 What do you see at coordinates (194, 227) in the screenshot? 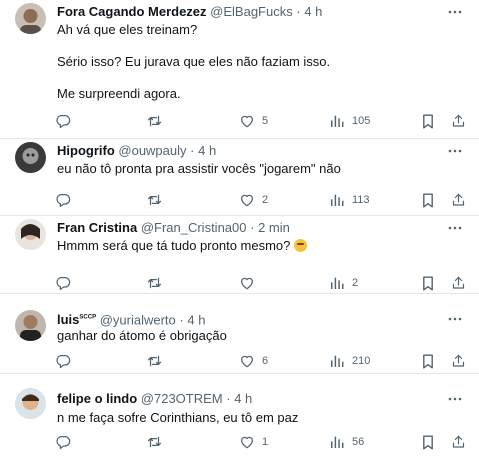
I see `user-handle: @Fran_Cristina00` at bounding box center [194, 227].